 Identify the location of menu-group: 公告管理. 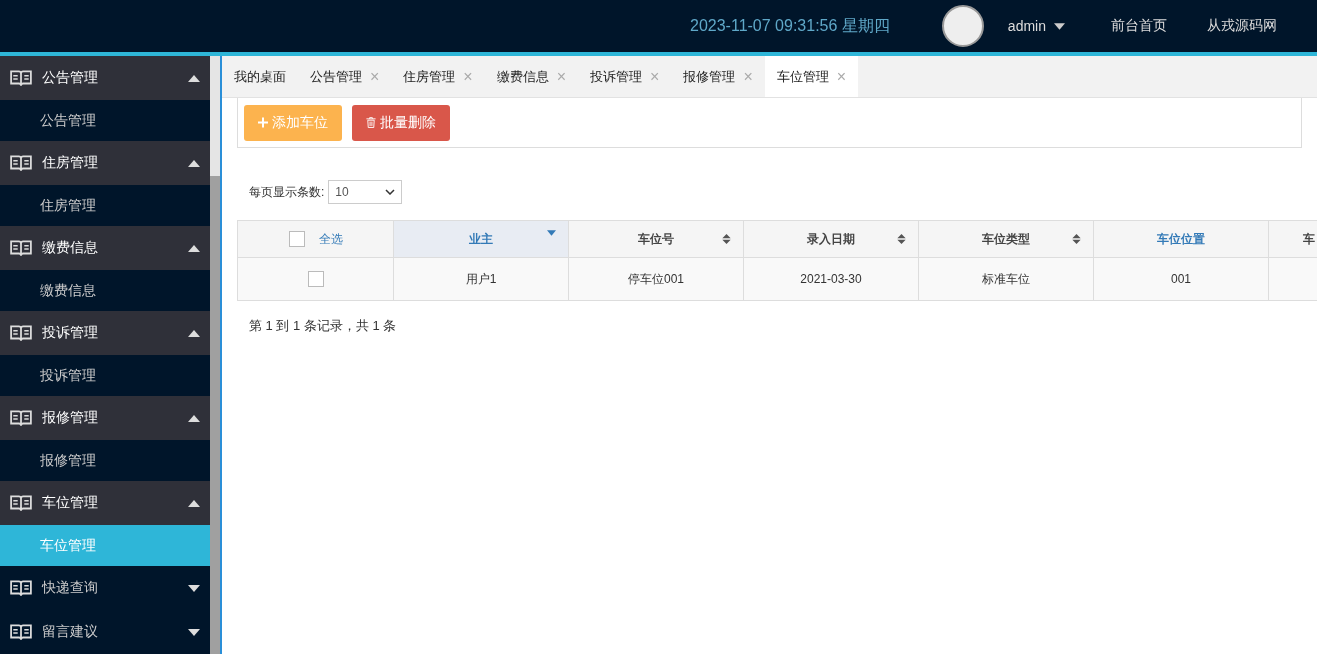
(105, 78).